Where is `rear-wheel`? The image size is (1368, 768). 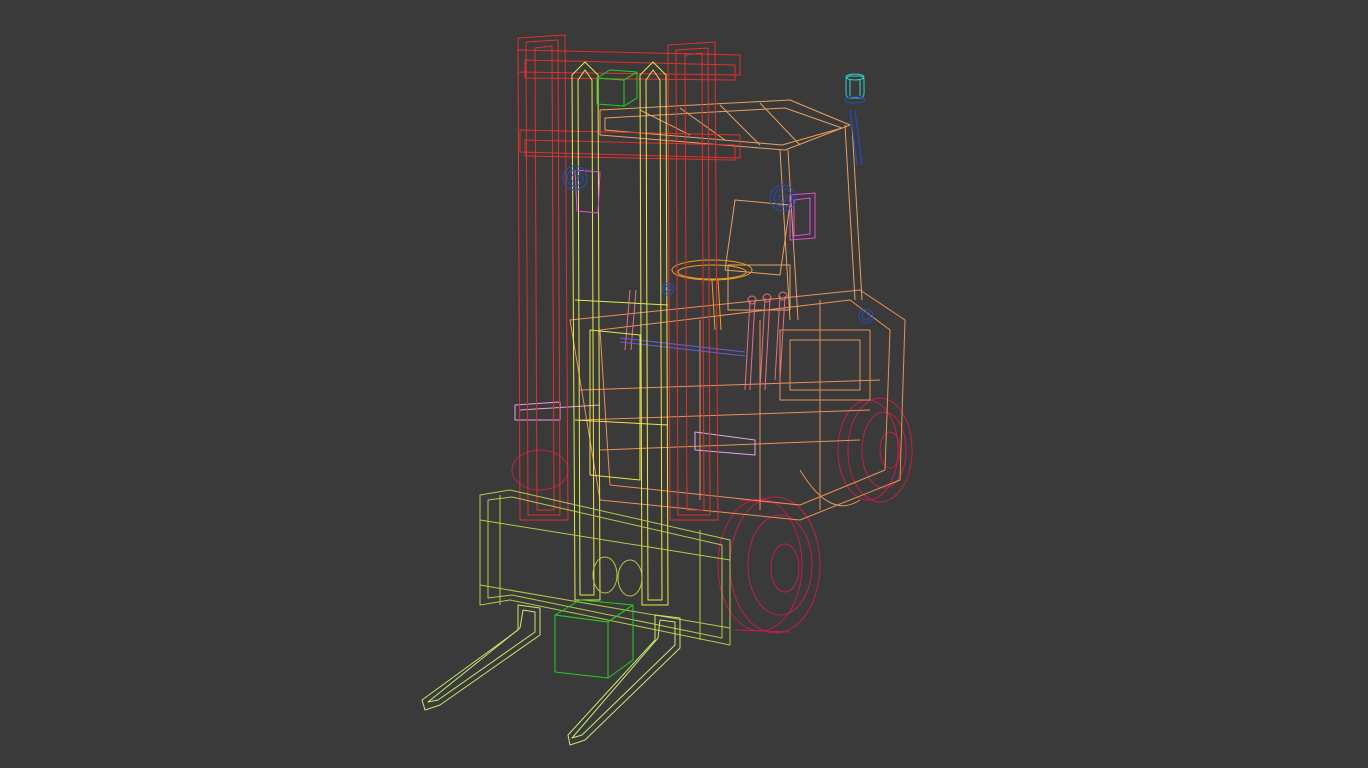 rear-wheel is located at coordinates (712, 450).